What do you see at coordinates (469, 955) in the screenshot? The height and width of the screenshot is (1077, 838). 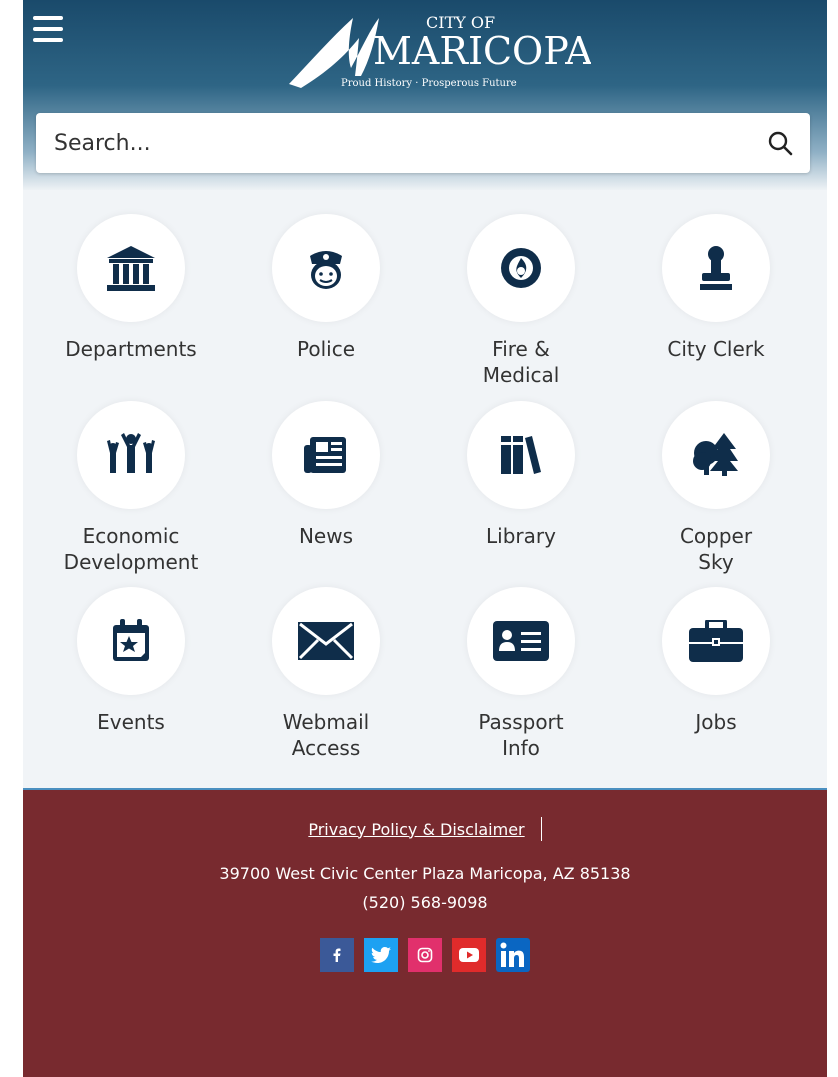 I see `youtube-icon` at bounding box center [469, 955].